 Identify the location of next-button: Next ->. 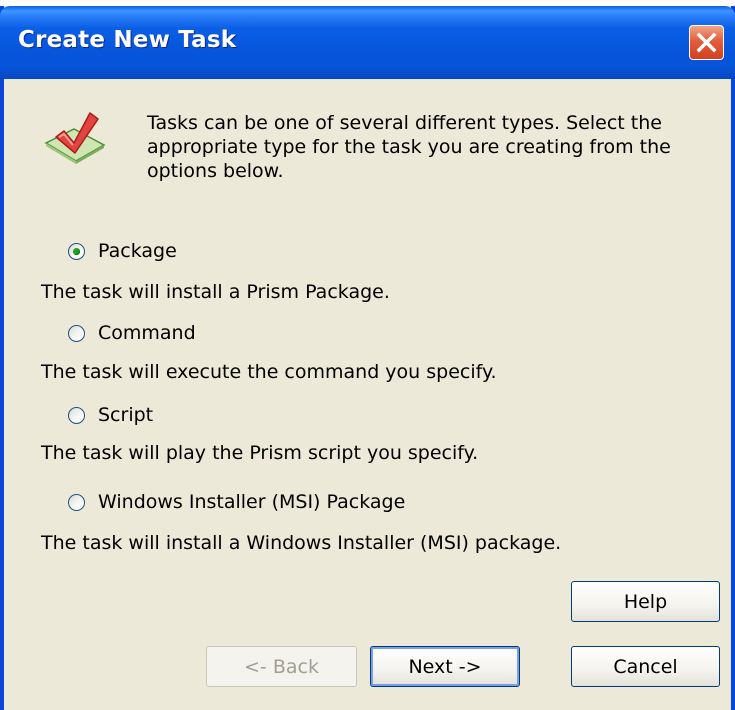
(445, 666).